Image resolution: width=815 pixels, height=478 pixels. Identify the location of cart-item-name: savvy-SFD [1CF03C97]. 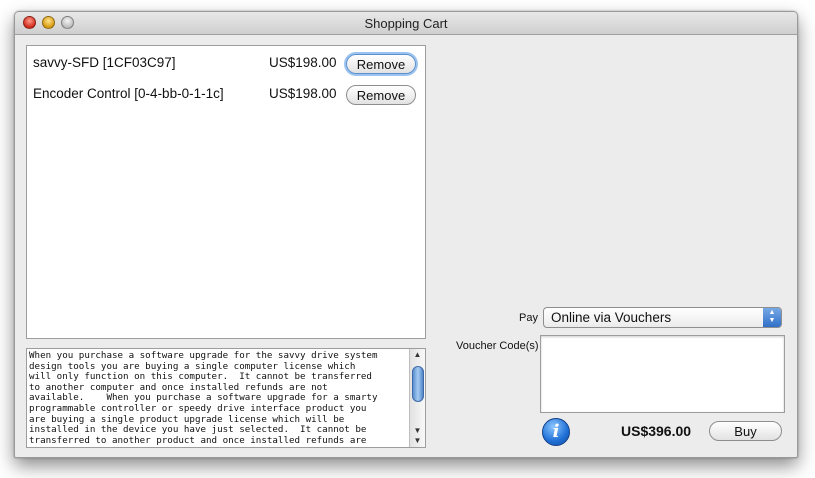
(104, 62).